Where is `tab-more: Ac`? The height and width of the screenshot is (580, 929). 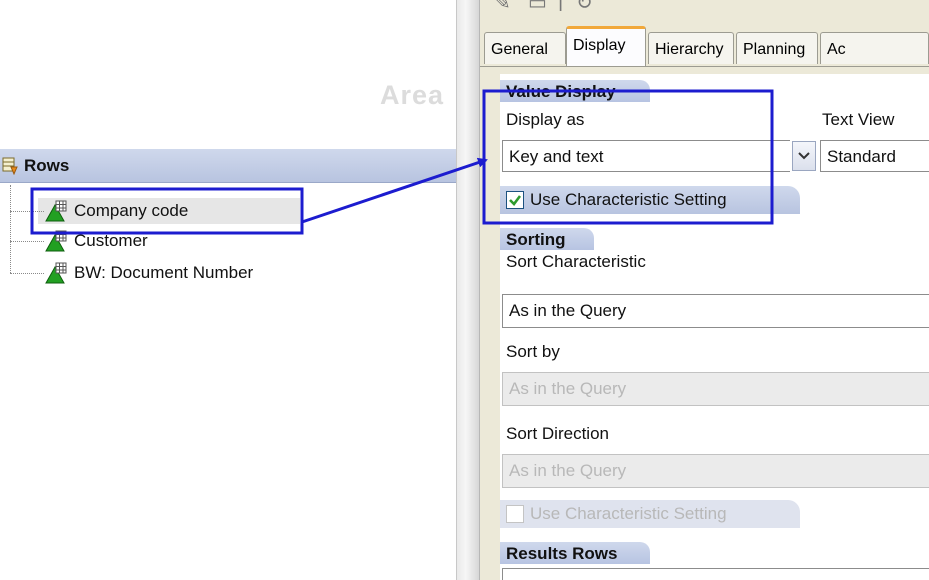
tab-more: Ac is located at coordinates (874, 48).